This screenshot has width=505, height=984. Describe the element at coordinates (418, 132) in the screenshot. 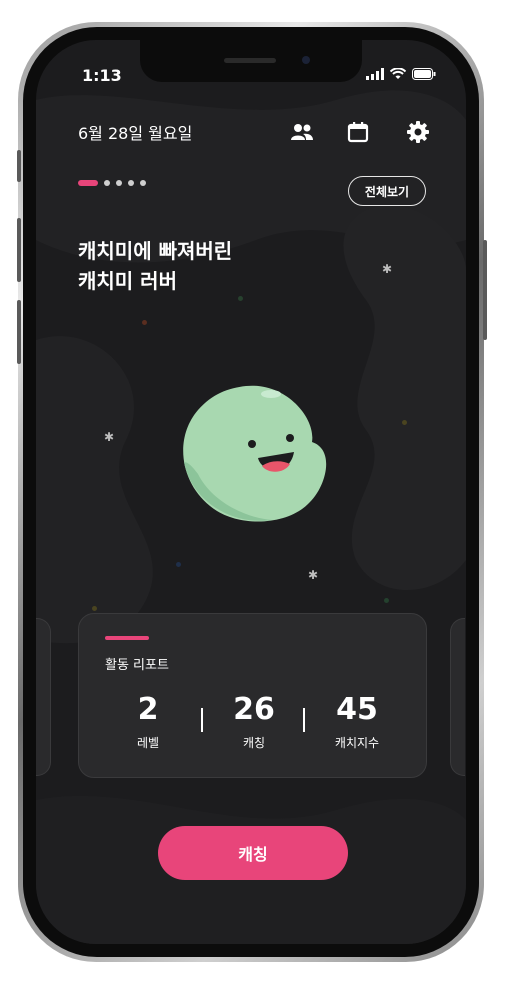

I see `settings-icon` at that location.